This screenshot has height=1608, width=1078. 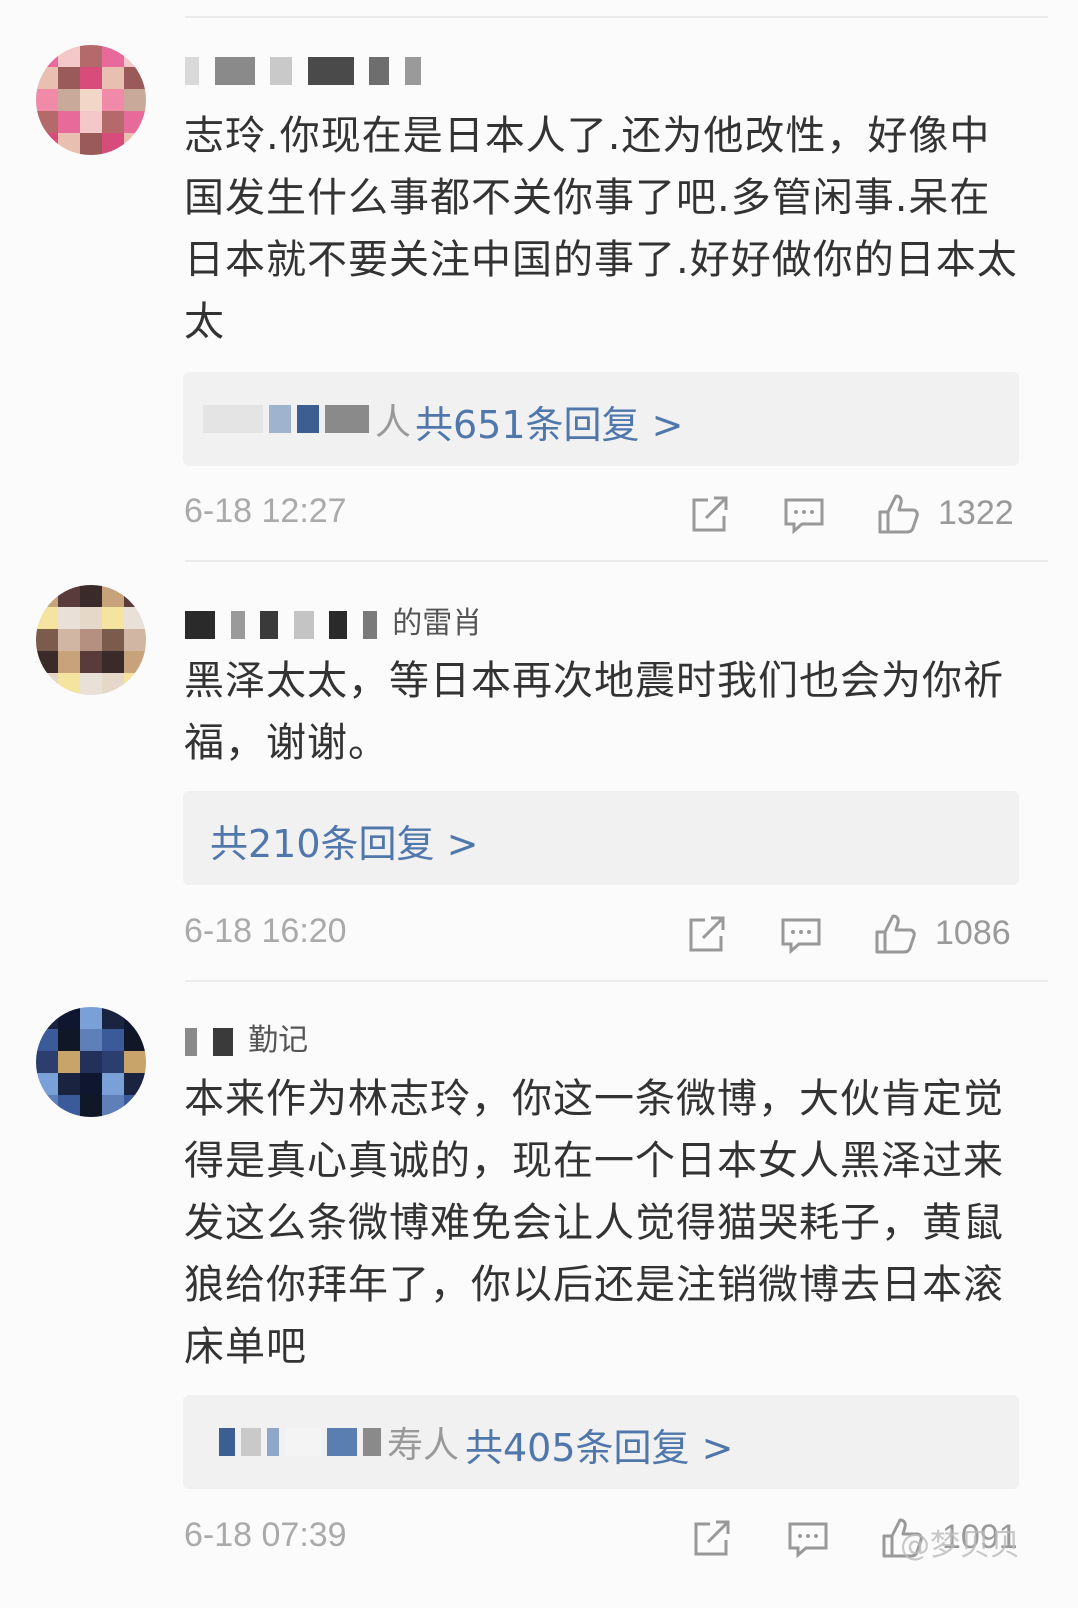 I want to click on reply-box: 人 共651条回复 >, so click(x=601, y=419).